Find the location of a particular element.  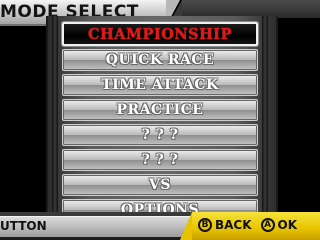

a-button-icon: A is located at coordinates (267, 225).